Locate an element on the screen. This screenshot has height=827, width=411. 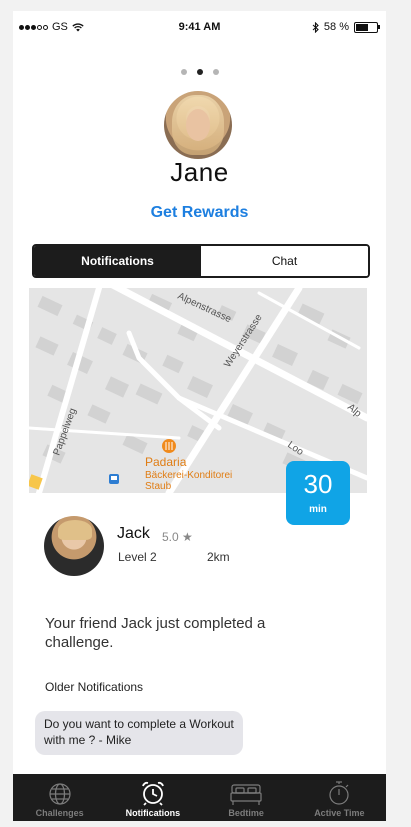
bus-stop-icon is located at coordinates (114, 479).